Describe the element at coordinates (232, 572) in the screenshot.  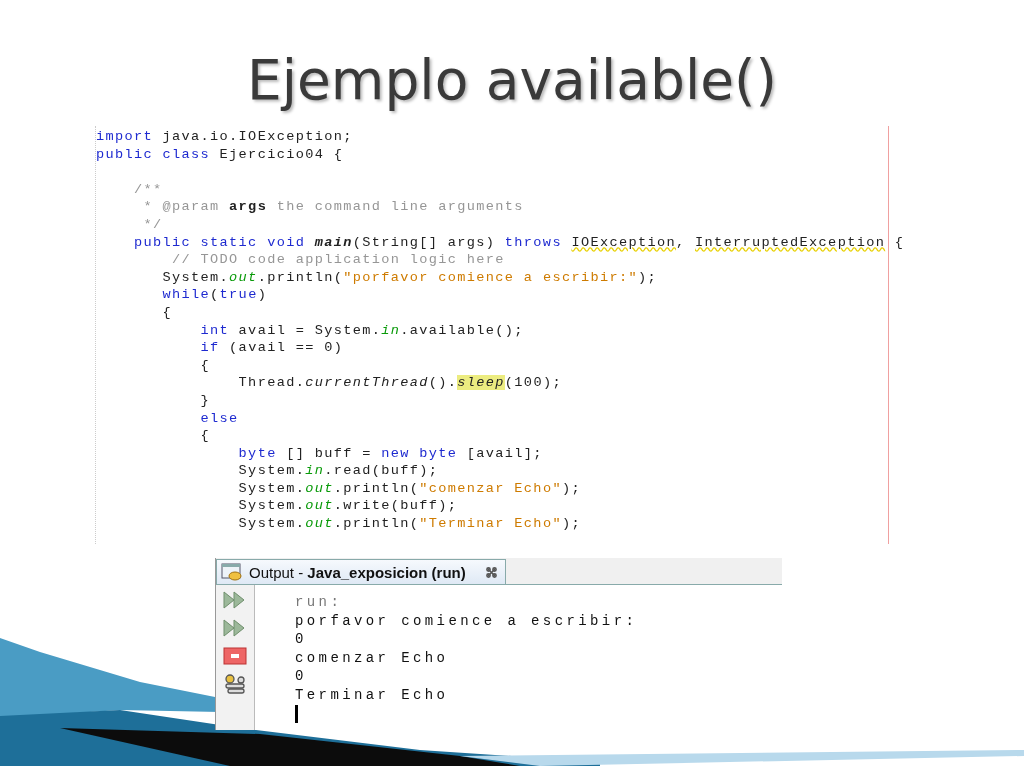
I see `console-window-icon` at that location.